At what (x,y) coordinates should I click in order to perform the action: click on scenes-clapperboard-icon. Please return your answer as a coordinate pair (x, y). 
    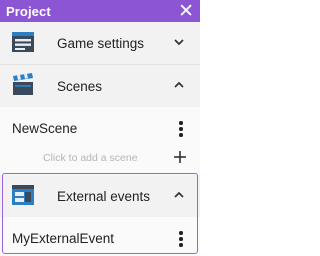
    Looking at the image, I should click on (23, 84).